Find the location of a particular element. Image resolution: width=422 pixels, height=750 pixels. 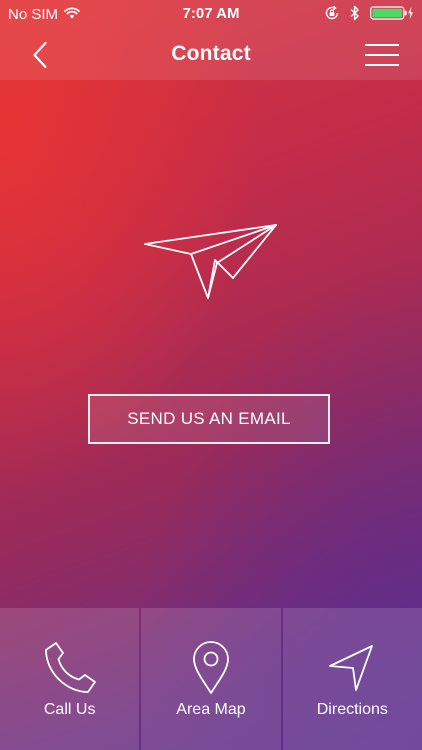

nav-bar: Contact is located at coordinates (211, 55).